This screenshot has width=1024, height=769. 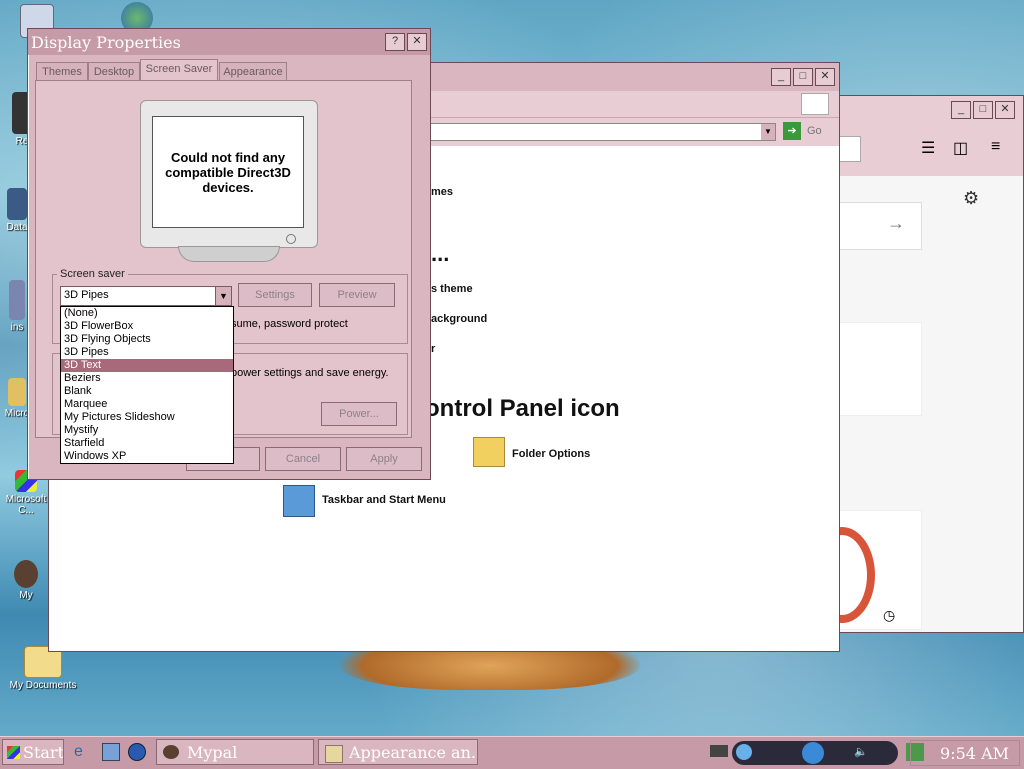 I want to click on folder-options-icon, so click(x=489, y=452).